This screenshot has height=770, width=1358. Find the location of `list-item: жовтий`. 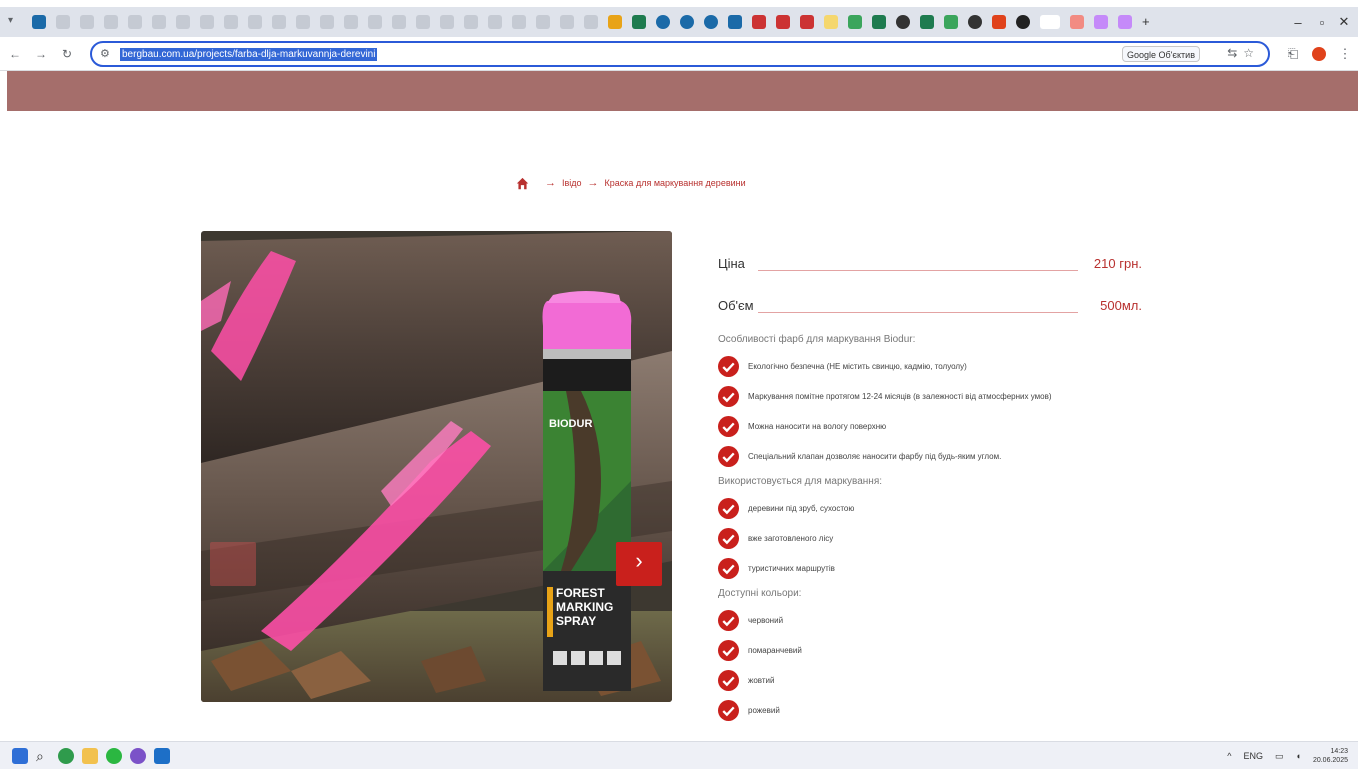

list-item: жовтий is located at coordinates (930, 681).